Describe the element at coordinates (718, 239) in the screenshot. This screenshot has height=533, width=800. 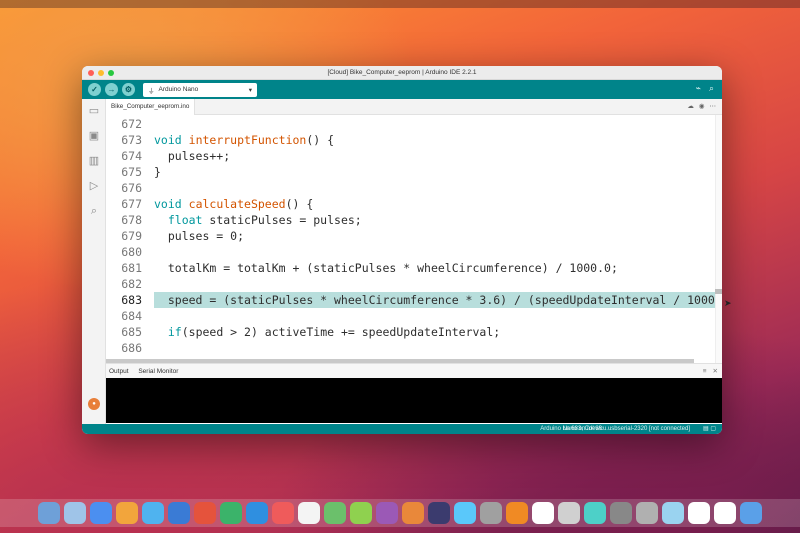
I see `vertical-scrollbar` at that location.